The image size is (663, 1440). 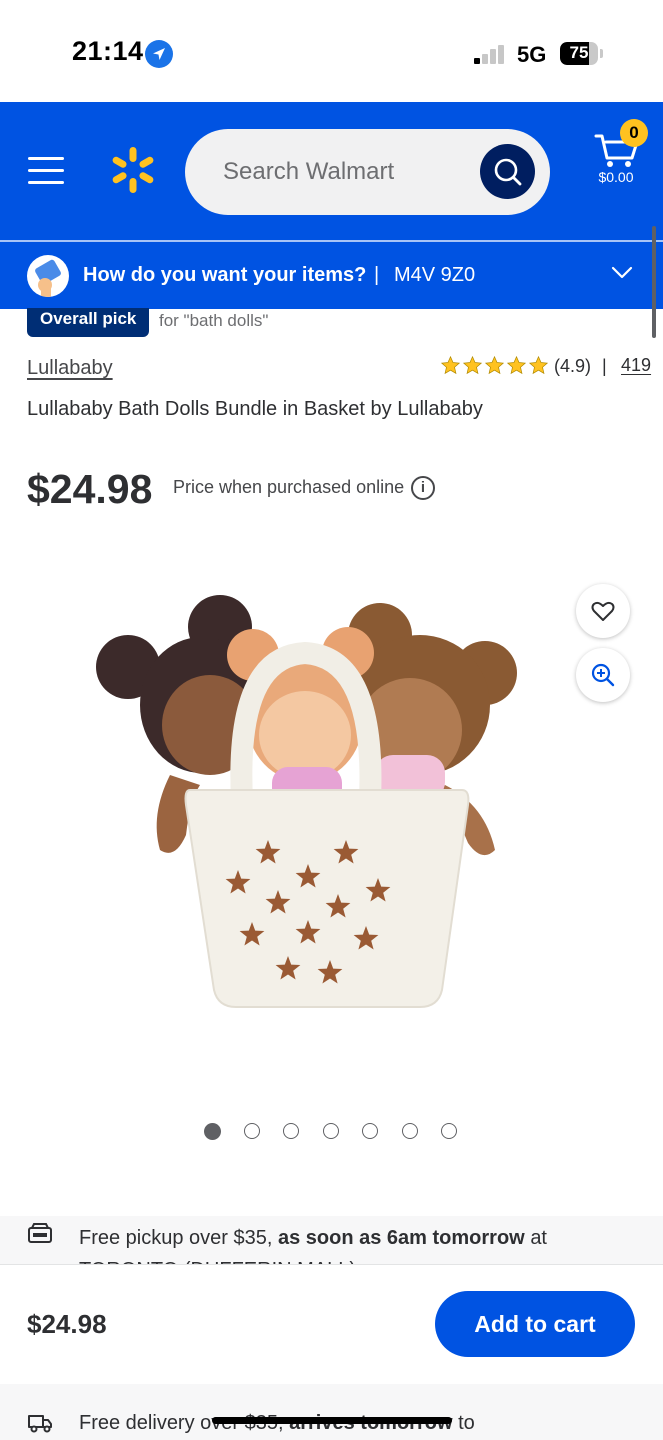 What do you see at coordinates (70, 368) in the screenshot?
I see `brand-link: Lullababy` at bounding box center [70, 368].